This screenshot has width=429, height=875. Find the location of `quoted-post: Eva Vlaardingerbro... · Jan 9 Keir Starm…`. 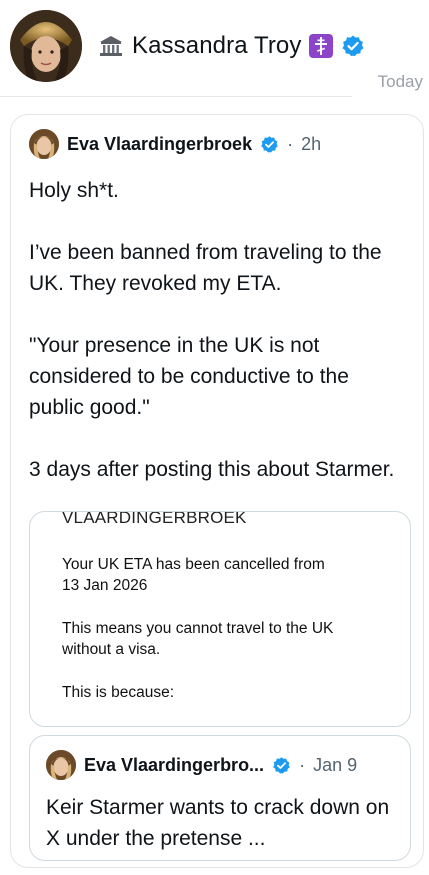

quoted-post: Eva Vlaardingerbro... · Jan 9 Keir Starm… is located at coordinates (220, 798).